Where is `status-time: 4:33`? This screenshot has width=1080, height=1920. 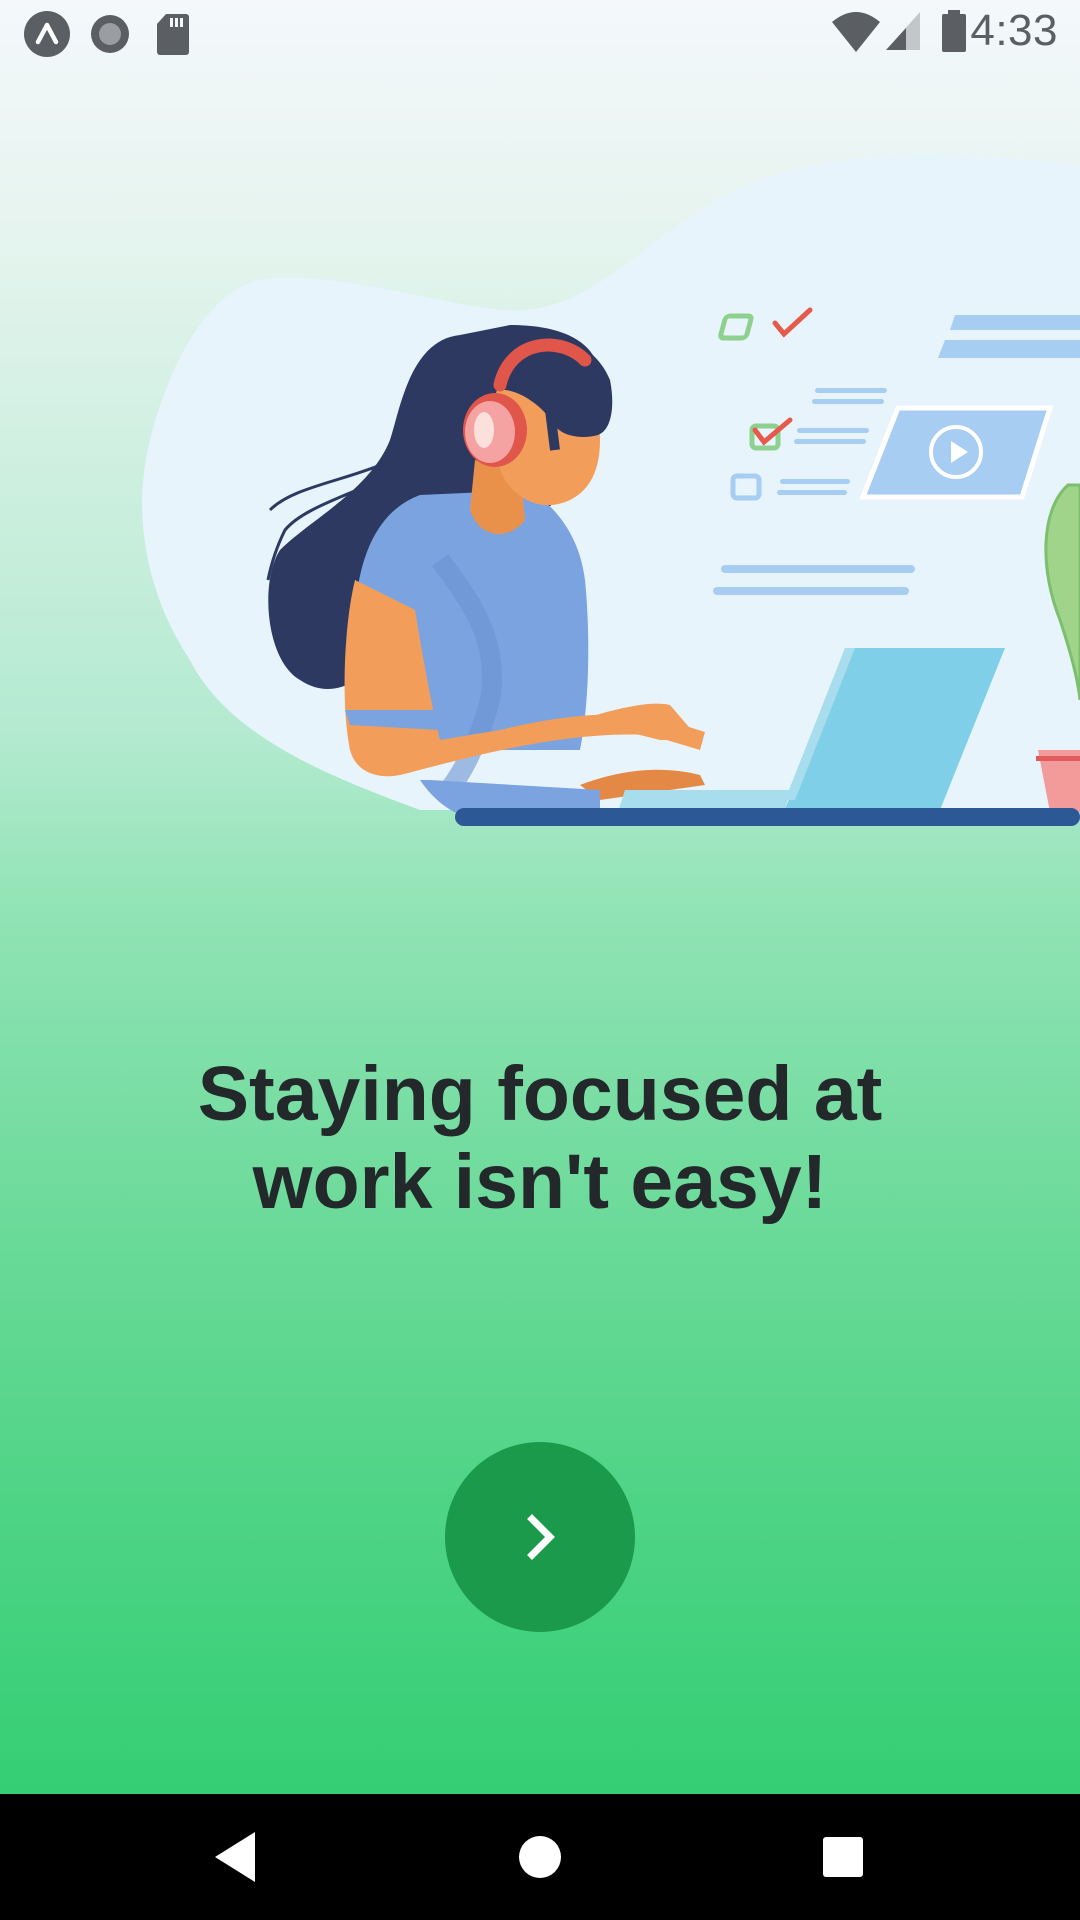
status-time: 4:33 is located at coordinates (1014, 30).